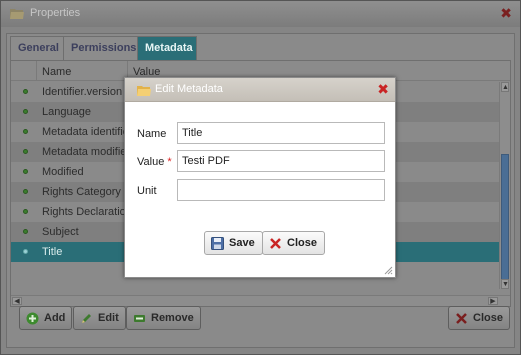 The width and height of the screenshot is (521, 355). Describe the element at coordinates (281, 133) in the screenshot. I see `name-field` at that location.